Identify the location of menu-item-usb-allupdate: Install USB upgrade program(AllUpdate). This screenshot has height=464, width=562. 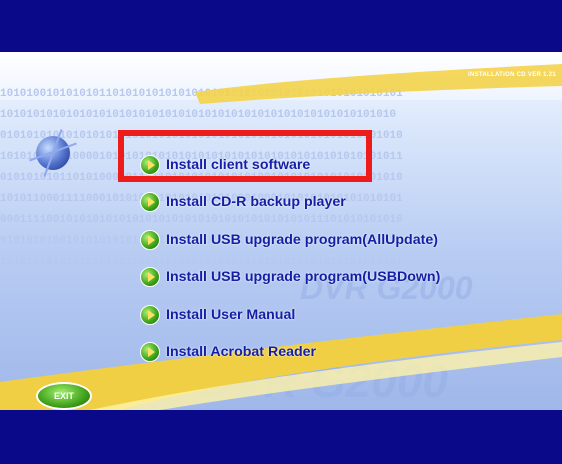
(290, 240).